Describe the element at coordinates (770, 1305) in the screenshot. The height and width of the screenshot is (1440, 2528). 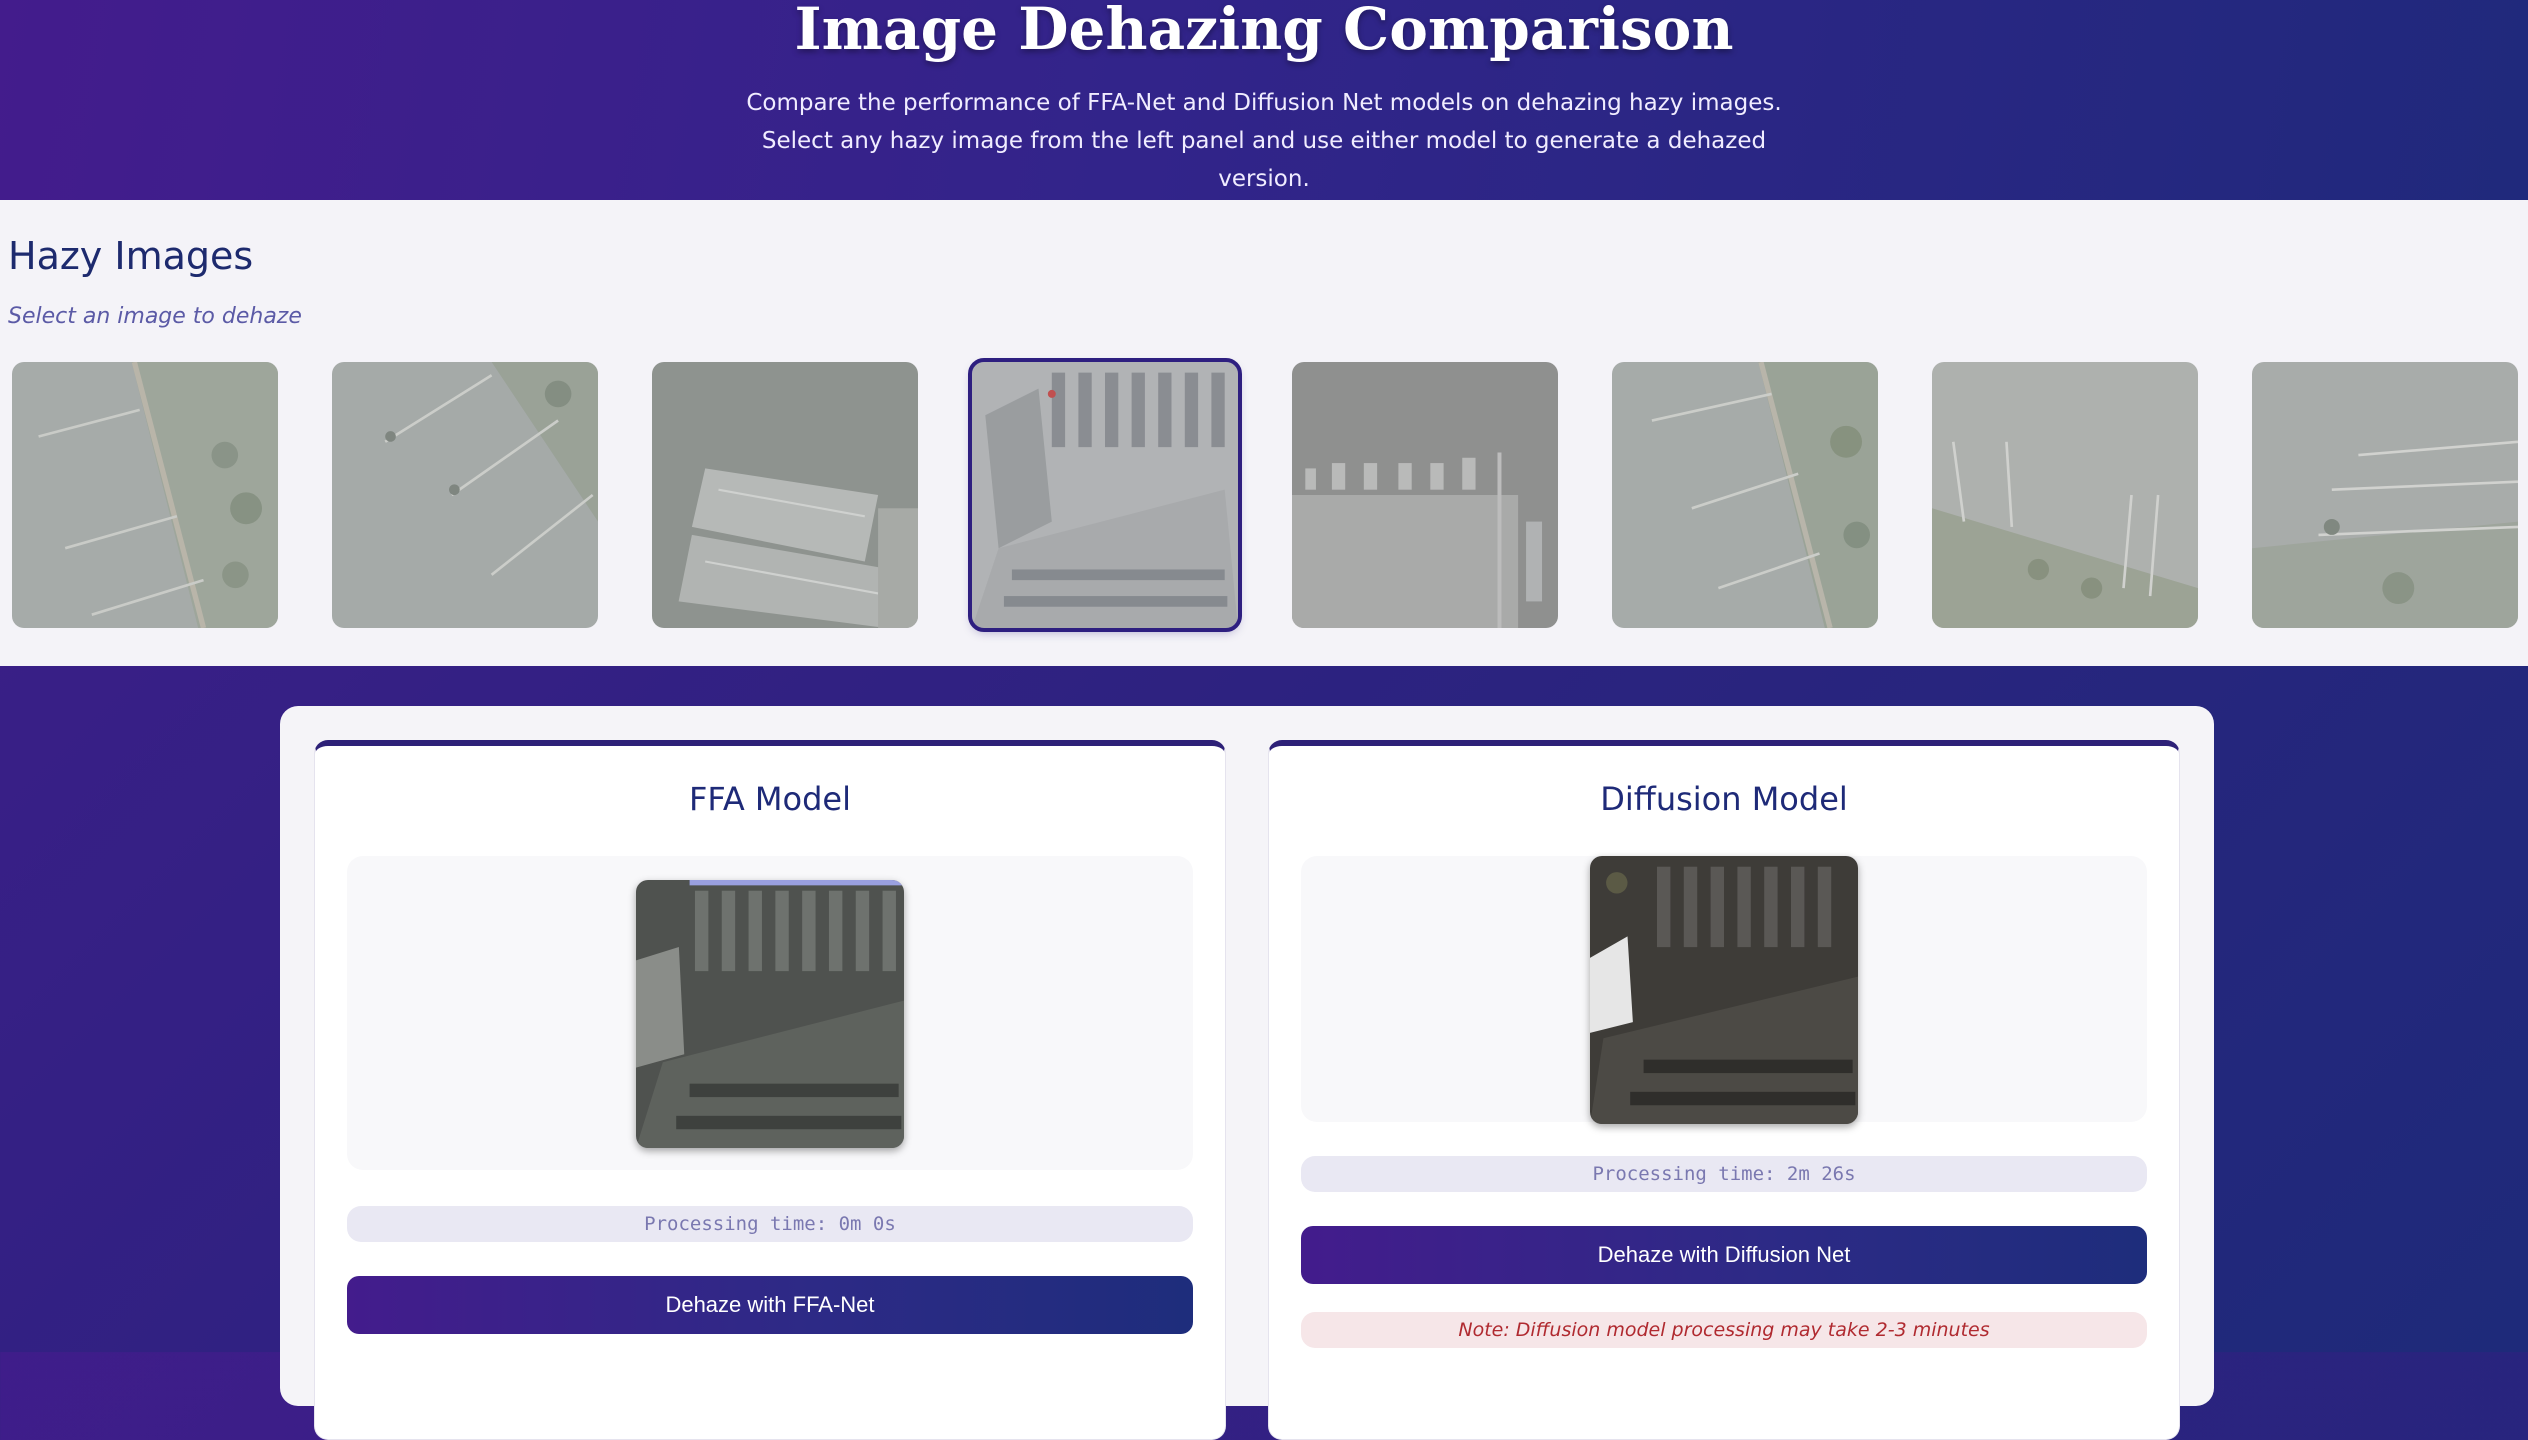
I see `dehaze-ffa-button: Dehaze with FFA-Net` at that location.